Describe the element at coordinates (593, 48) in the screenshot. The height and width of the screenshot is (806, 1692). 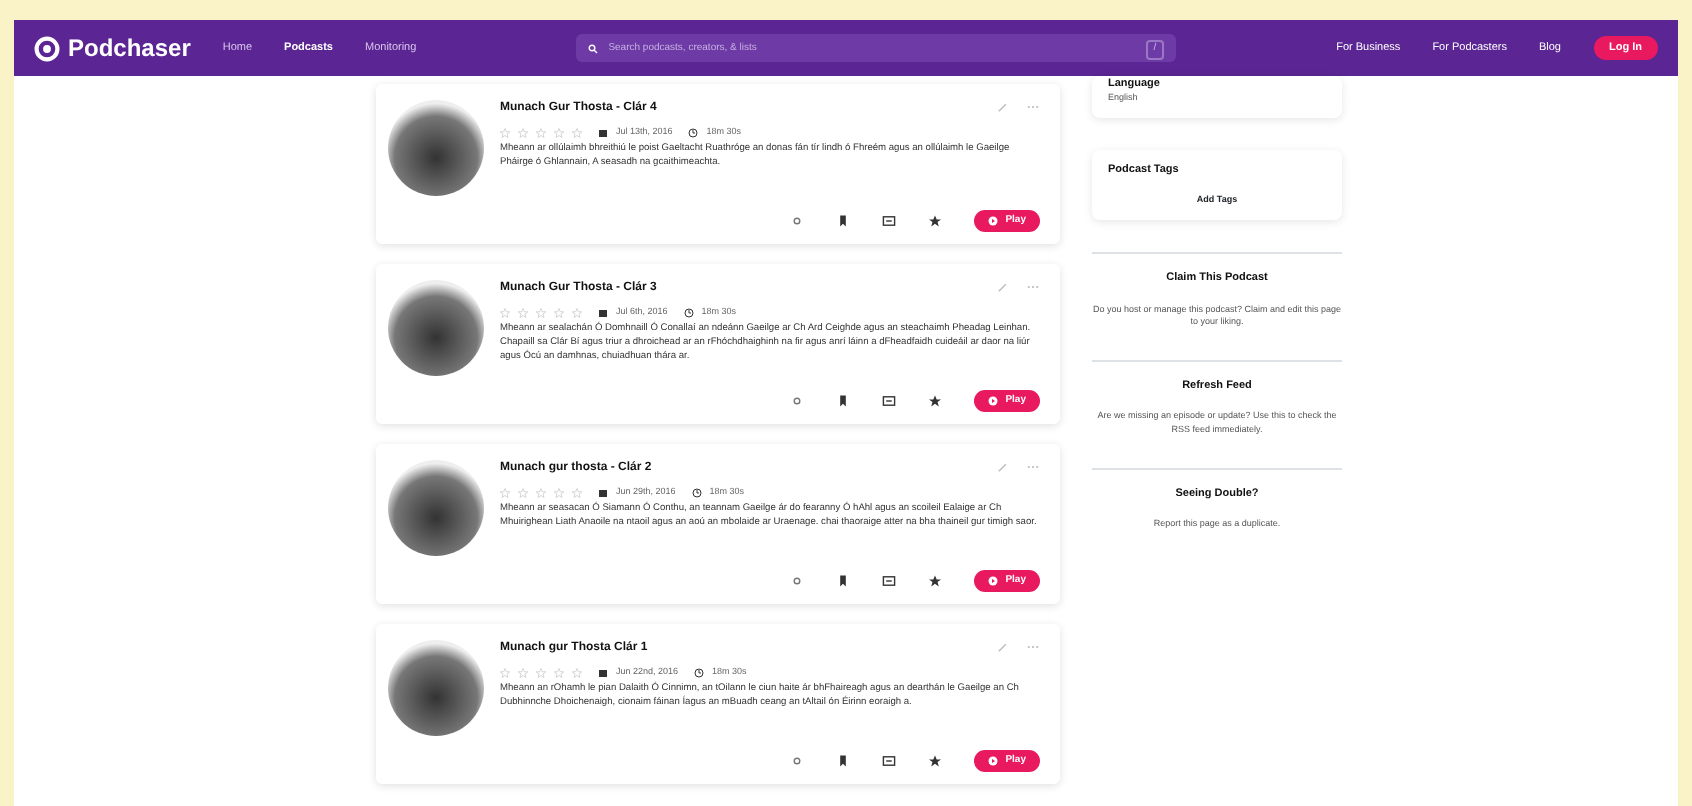
I see `search-icon` at that location.